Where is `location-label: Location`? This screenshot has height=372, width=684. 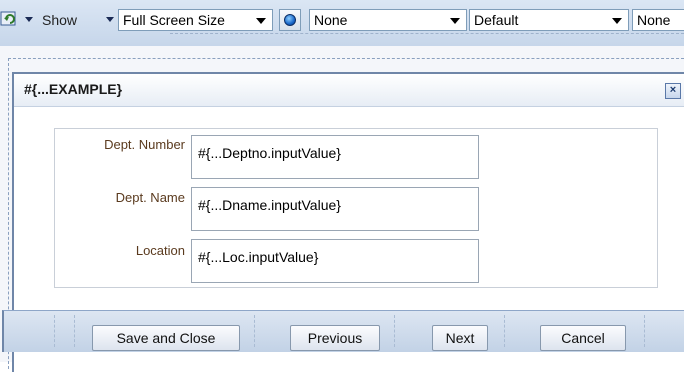 location-label: Location is located at coordinates (160, 250).